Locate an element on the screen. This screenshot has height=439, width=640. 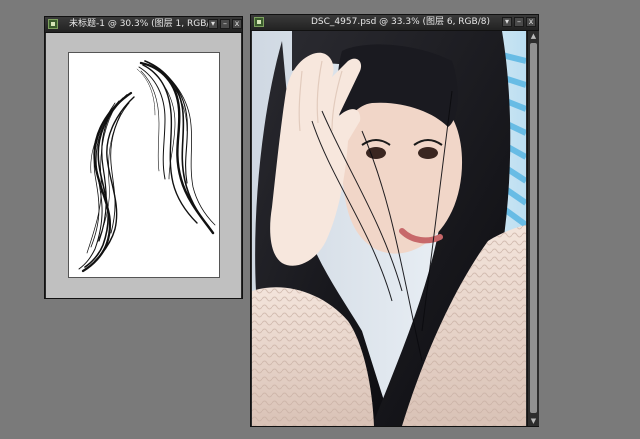
window-title: DSC_4957.psd @ 33.3% (图层 6, RGB/8) is located at coordinates (400, 22).